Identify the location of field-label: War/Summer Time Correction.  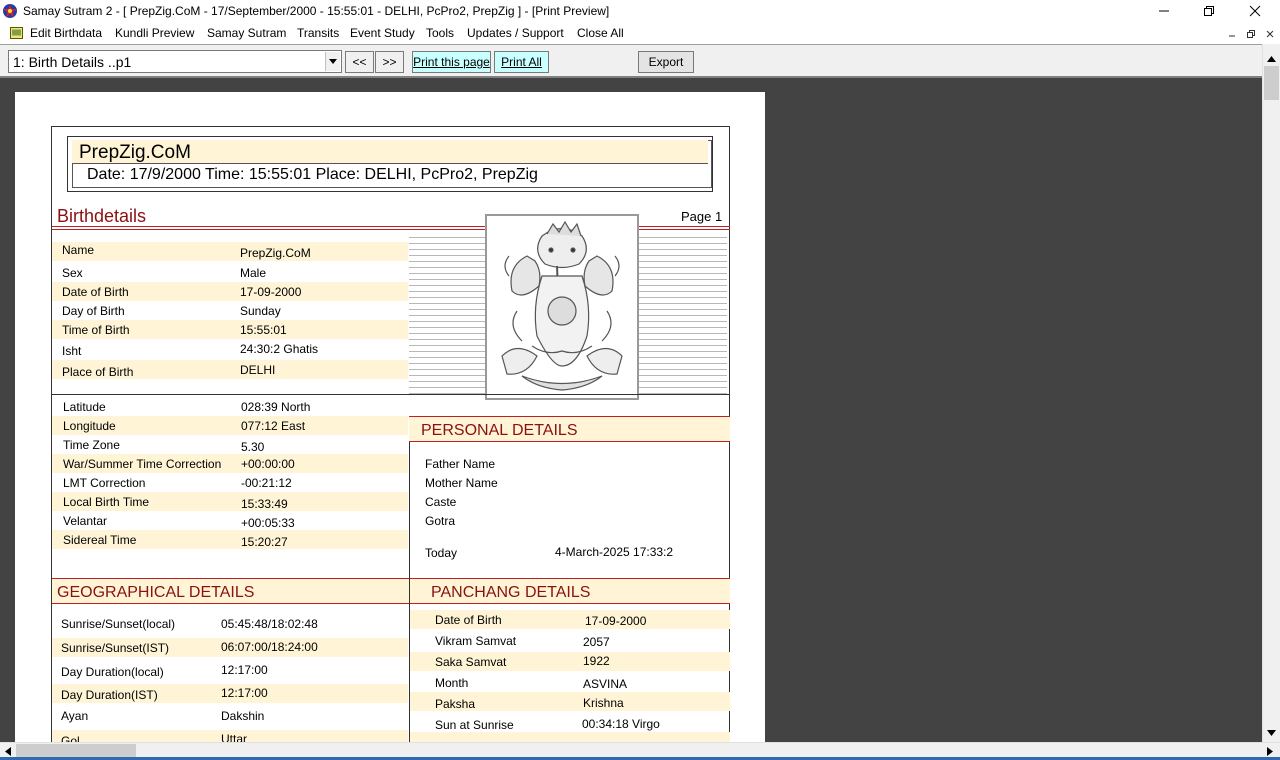
(142, 464).